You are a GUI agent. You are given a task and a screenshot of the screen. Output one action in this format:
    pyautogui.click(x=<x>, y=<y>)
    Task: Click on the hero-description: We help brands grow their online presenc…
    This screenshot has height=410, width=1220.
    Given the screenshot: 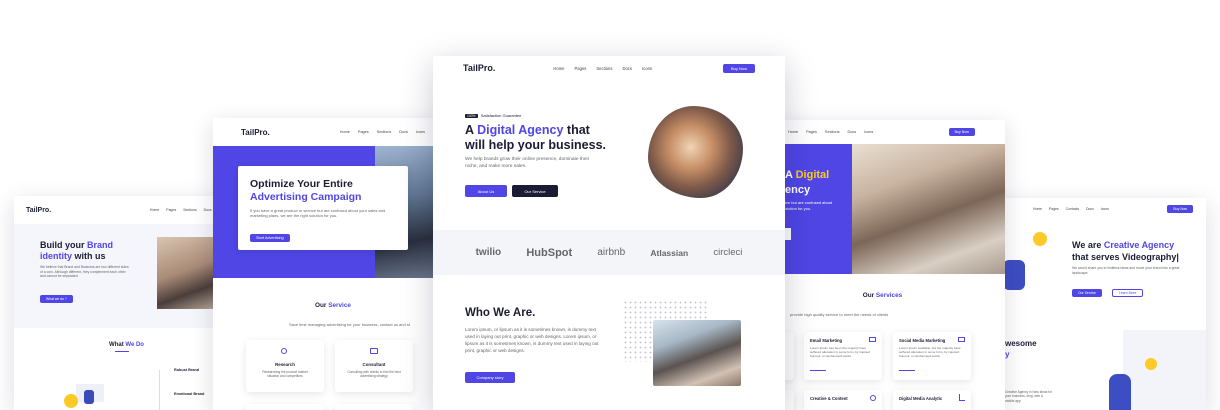 What is the action you would take?
    pyautogui.click(x=527, y=163)
    